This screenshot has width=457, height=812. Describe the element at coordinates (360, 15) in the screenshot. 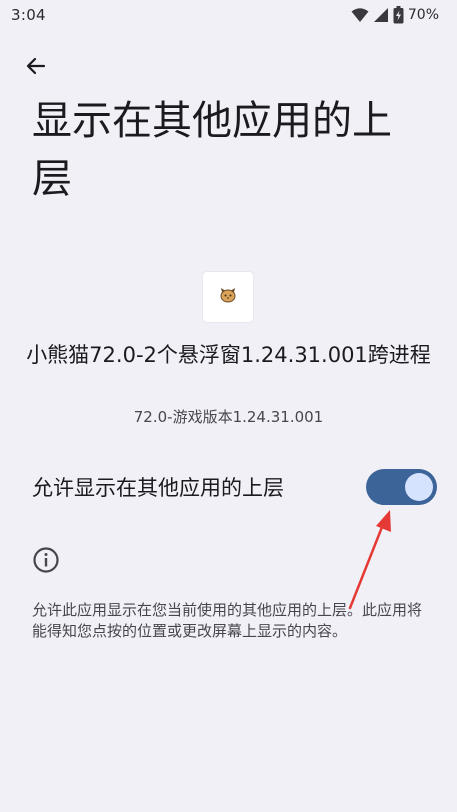

I see `wifi-icon` at that location.